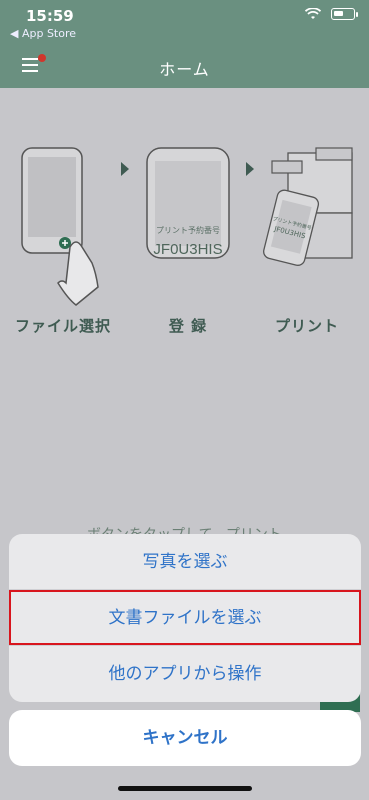 The height and width of the screenshot is (800, 369). I want to click on step-print: プリント予約番号 JF0U3HIS プリント, so click(307, 239).